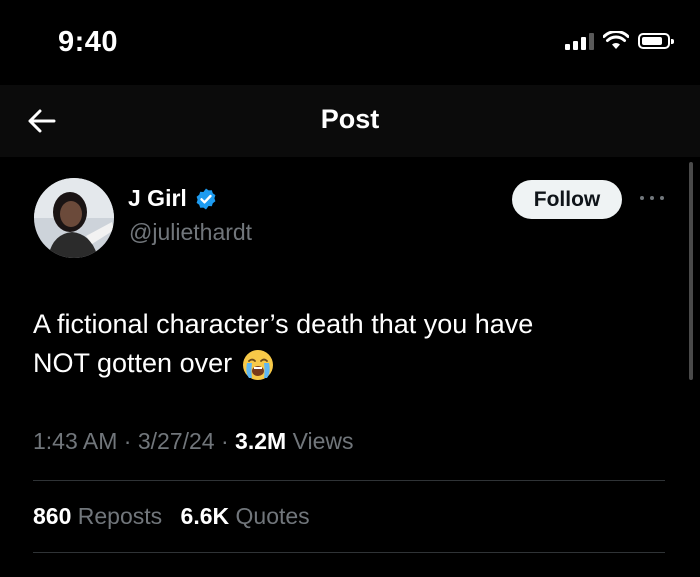 This screenshot has height=577, width=700. Describe the element at coordinates (343, 363) in the screenshot. I see `tweet-line-2: NOT gotten over` at that location.